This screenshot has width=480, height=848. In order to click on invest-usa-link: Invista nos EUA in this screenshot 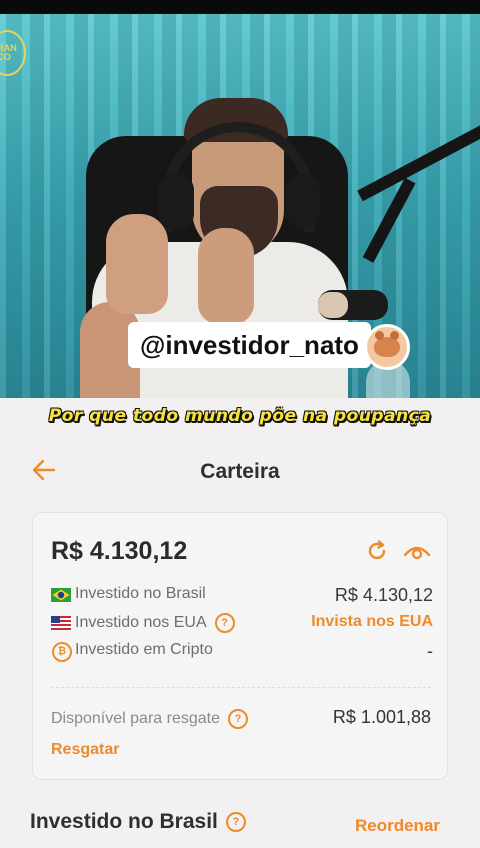, I will do `click(372, 622)`.